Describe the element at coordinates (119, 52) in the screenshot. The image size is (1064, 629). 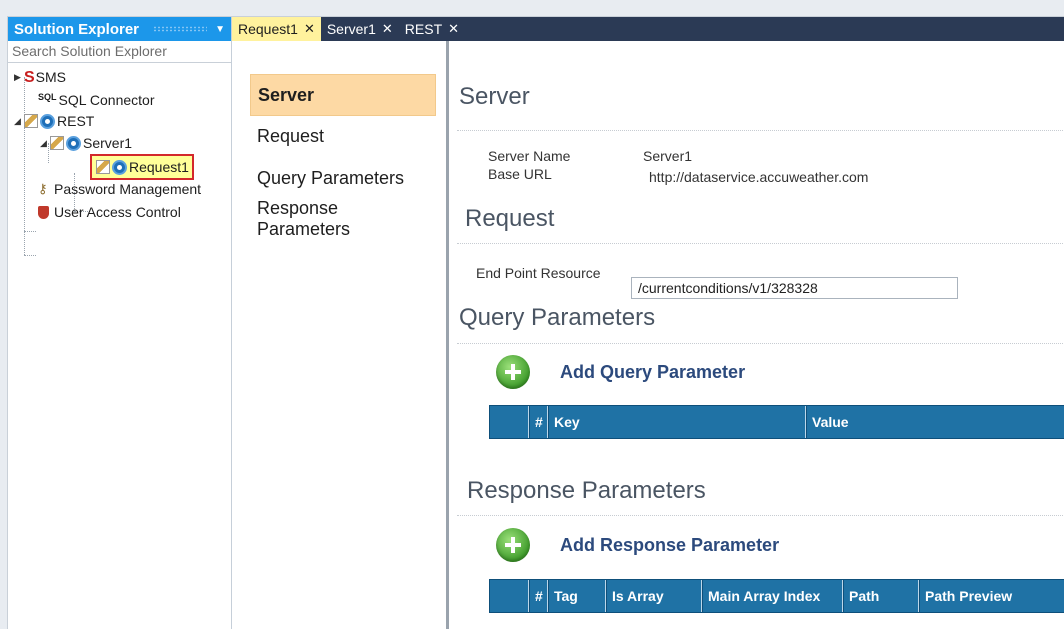
I see `solution-explorer-search: Search Solution Explorer` at that location.